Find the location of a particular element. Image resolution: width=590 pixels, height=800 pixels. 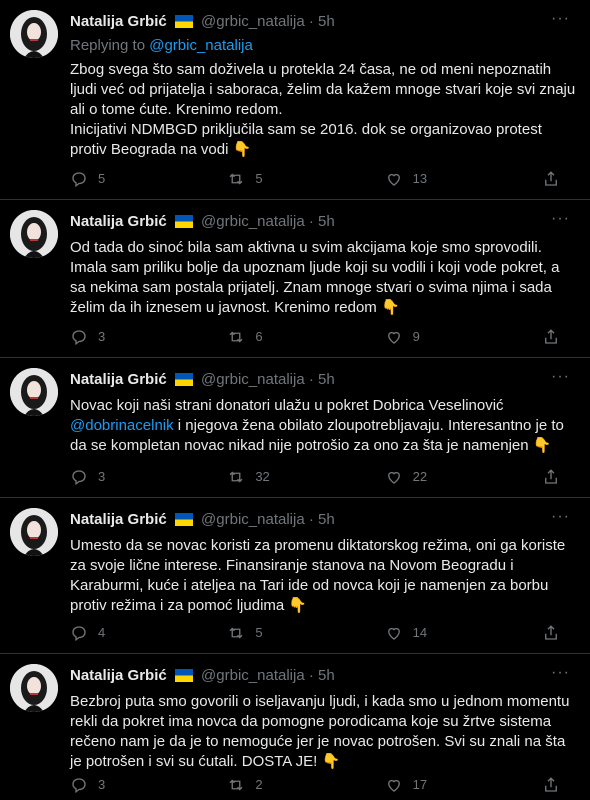

reply-context: Replying to @grbic_natalija is located at coordinates (323, 46).